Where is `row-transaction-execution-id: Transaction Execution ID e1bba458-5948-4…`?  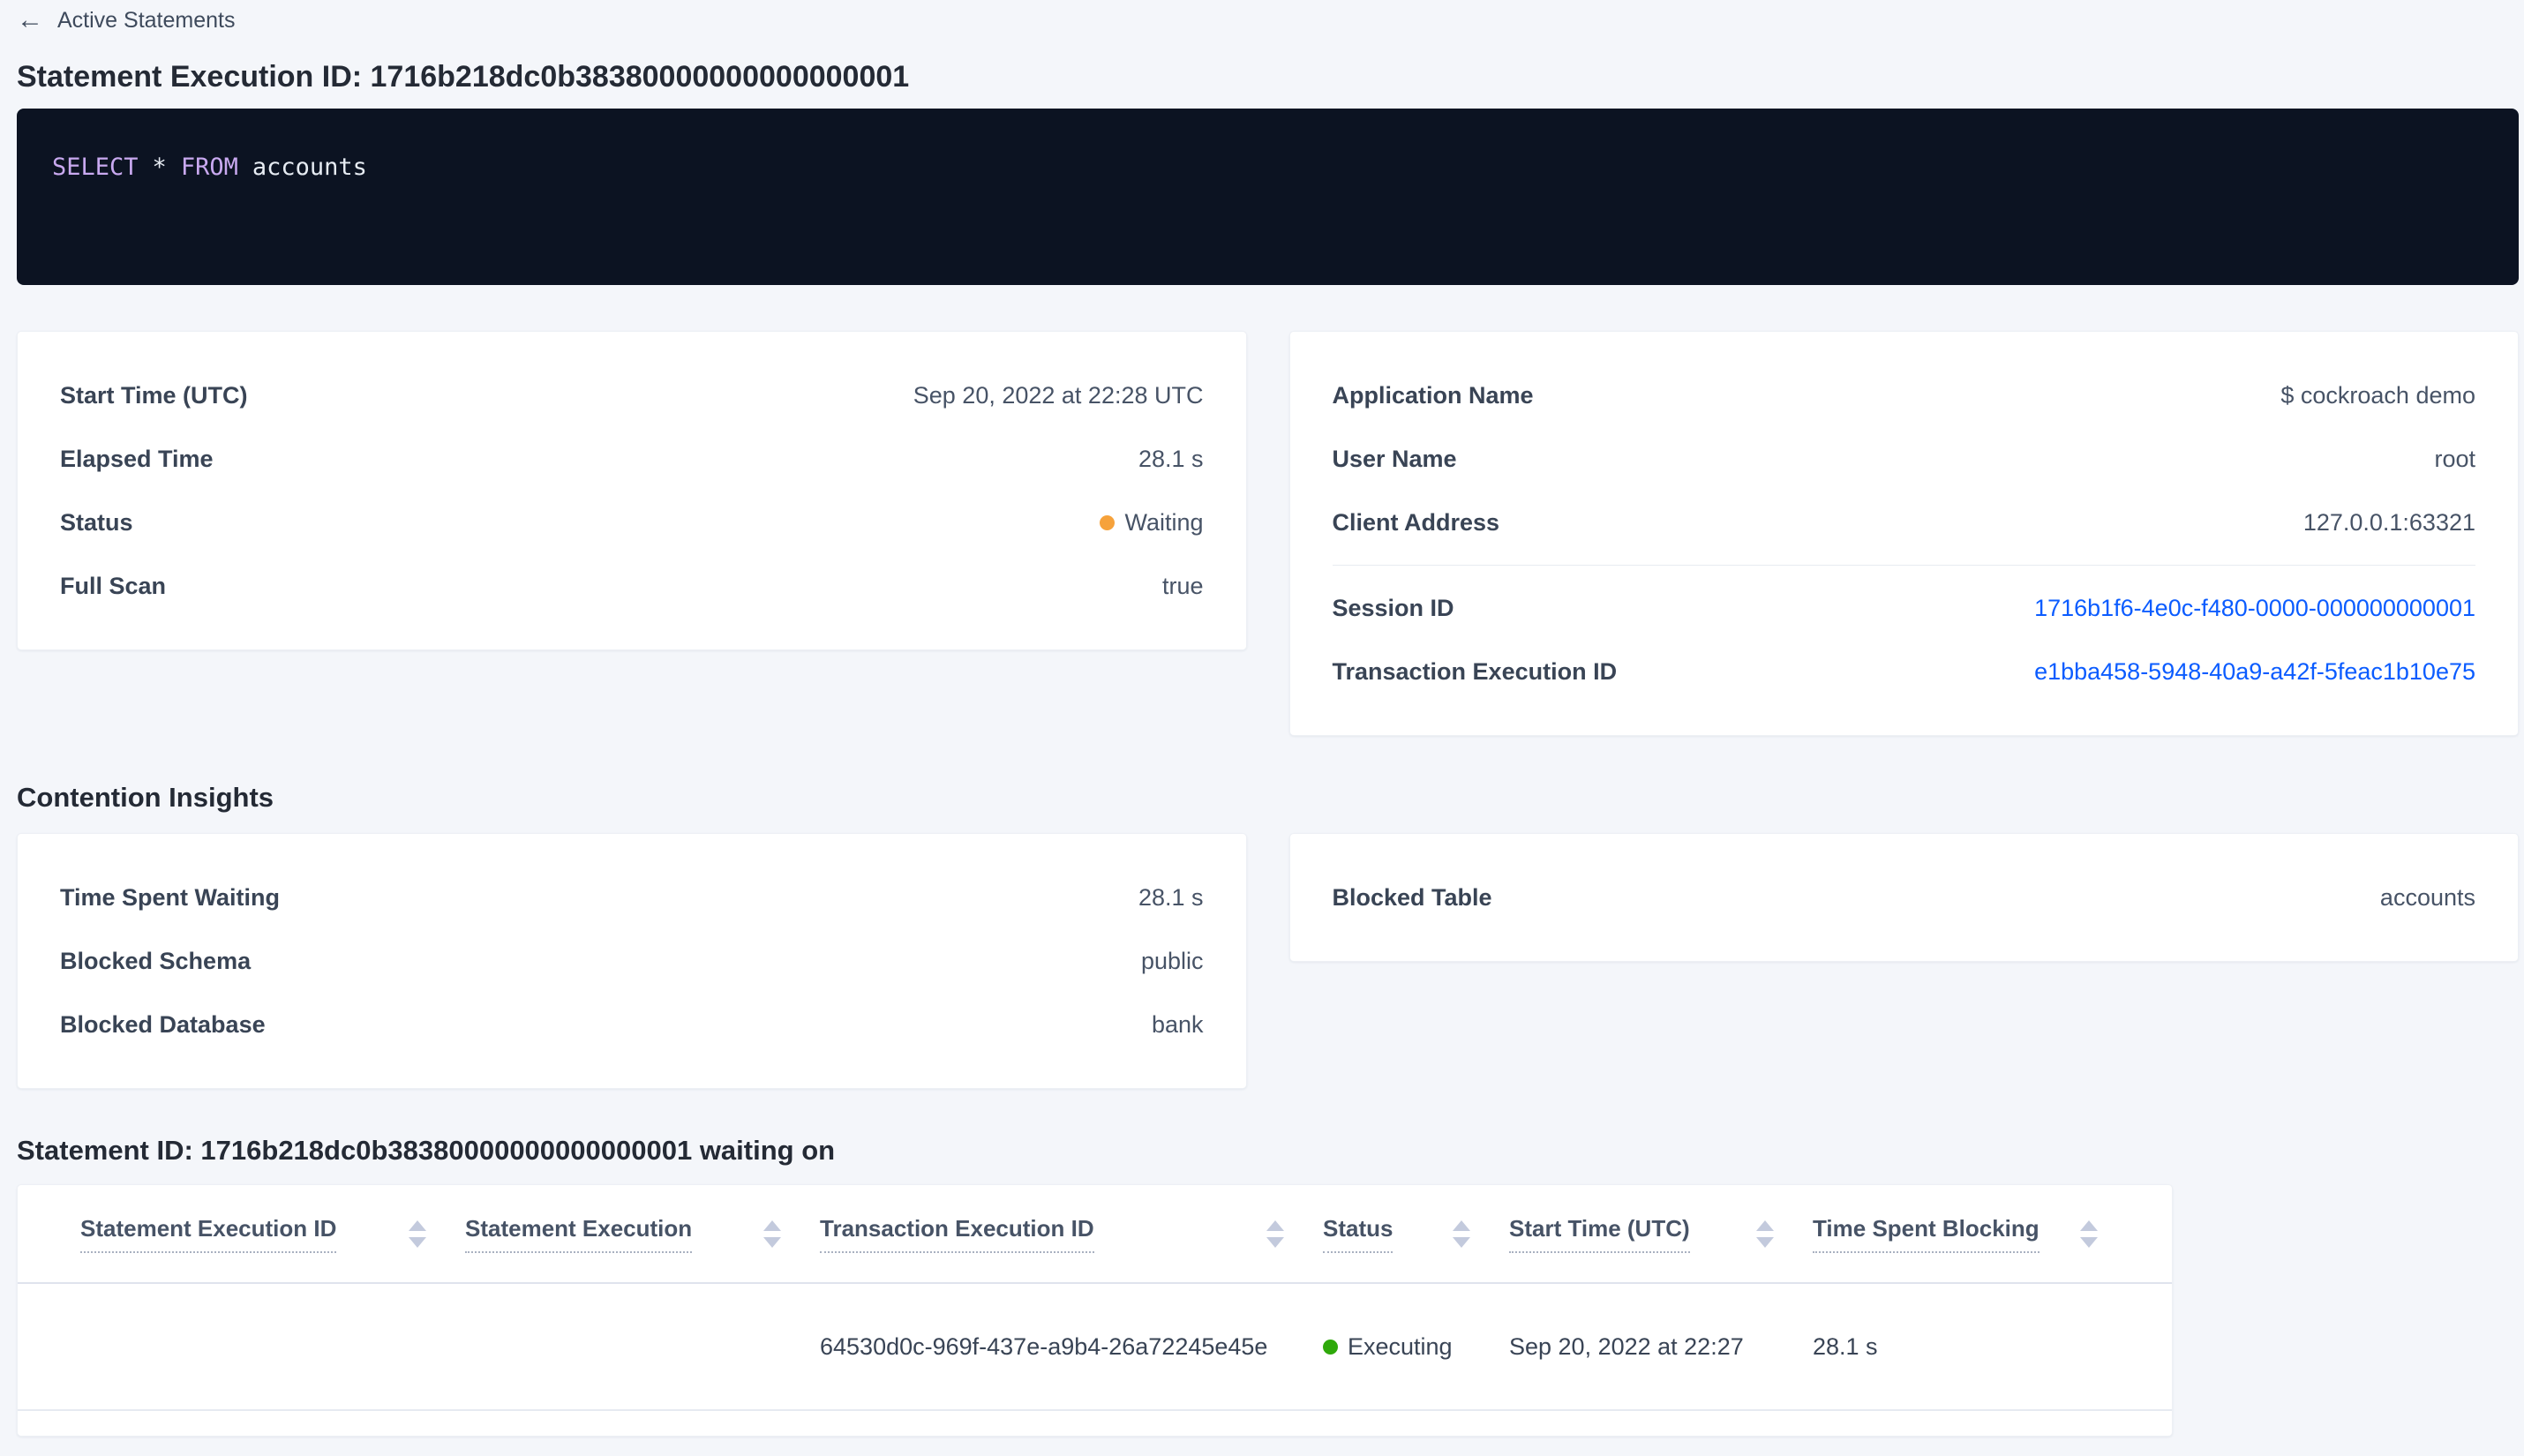 row-transaction-execution-id: Transaction Execution ID e1bba458-5948-4… is located at coordinates (1904, 671).